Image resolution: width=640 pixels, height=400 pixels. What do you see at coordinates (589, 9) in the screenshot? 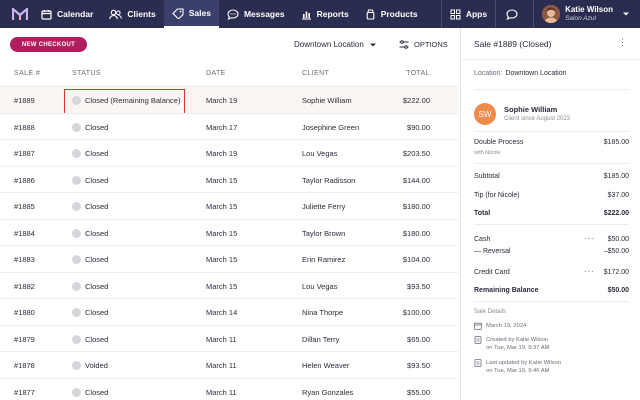
I see `user-name: Katie Wilson` at bounding box center [589, 9].